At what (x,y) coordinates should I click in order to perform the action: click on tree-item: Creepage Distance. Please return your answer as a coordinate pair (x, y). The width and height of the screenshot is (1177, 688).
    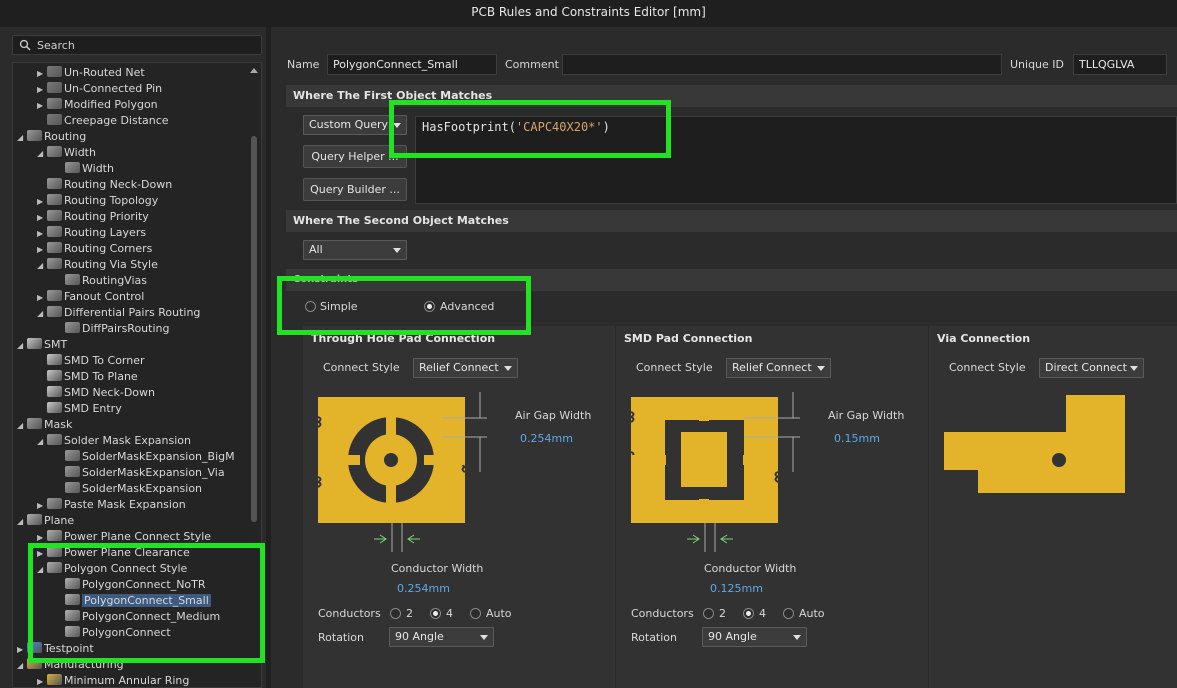
    Looking at the image, I should click on (103, 121).